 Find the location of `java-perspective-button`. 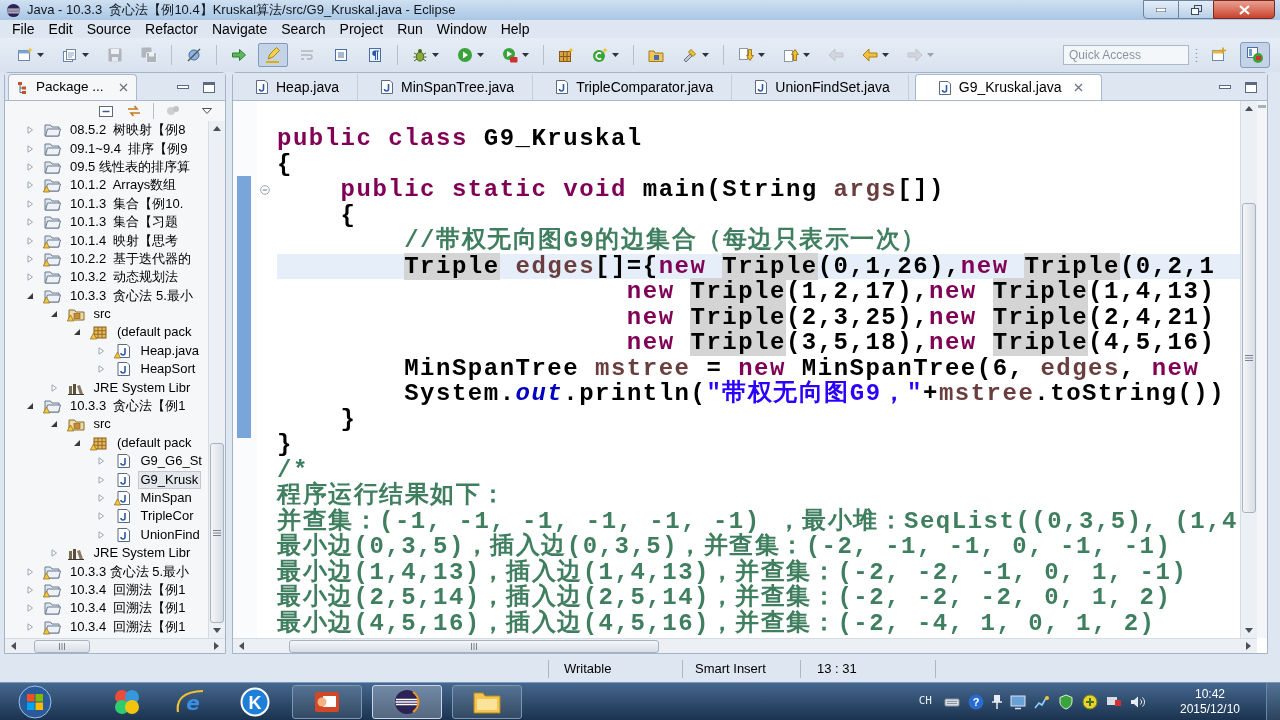

java-perspective-button is located at coordinates (1255, 55).